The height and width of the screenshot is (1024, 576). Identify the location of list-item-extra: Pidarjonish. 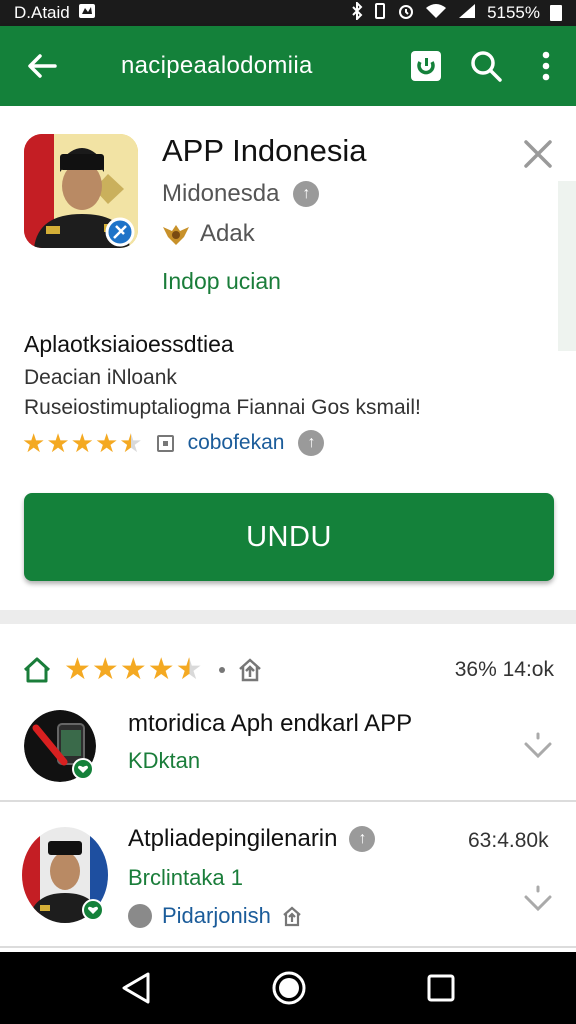
(216, 915).